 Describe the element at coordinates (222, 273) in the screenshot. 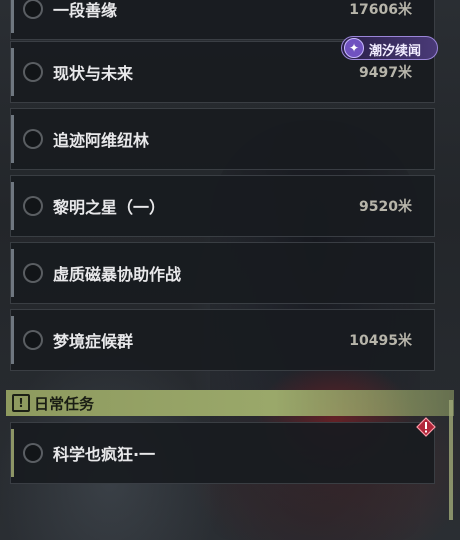

I see `quest-item: 虚质磁暴协助作战` at that location.